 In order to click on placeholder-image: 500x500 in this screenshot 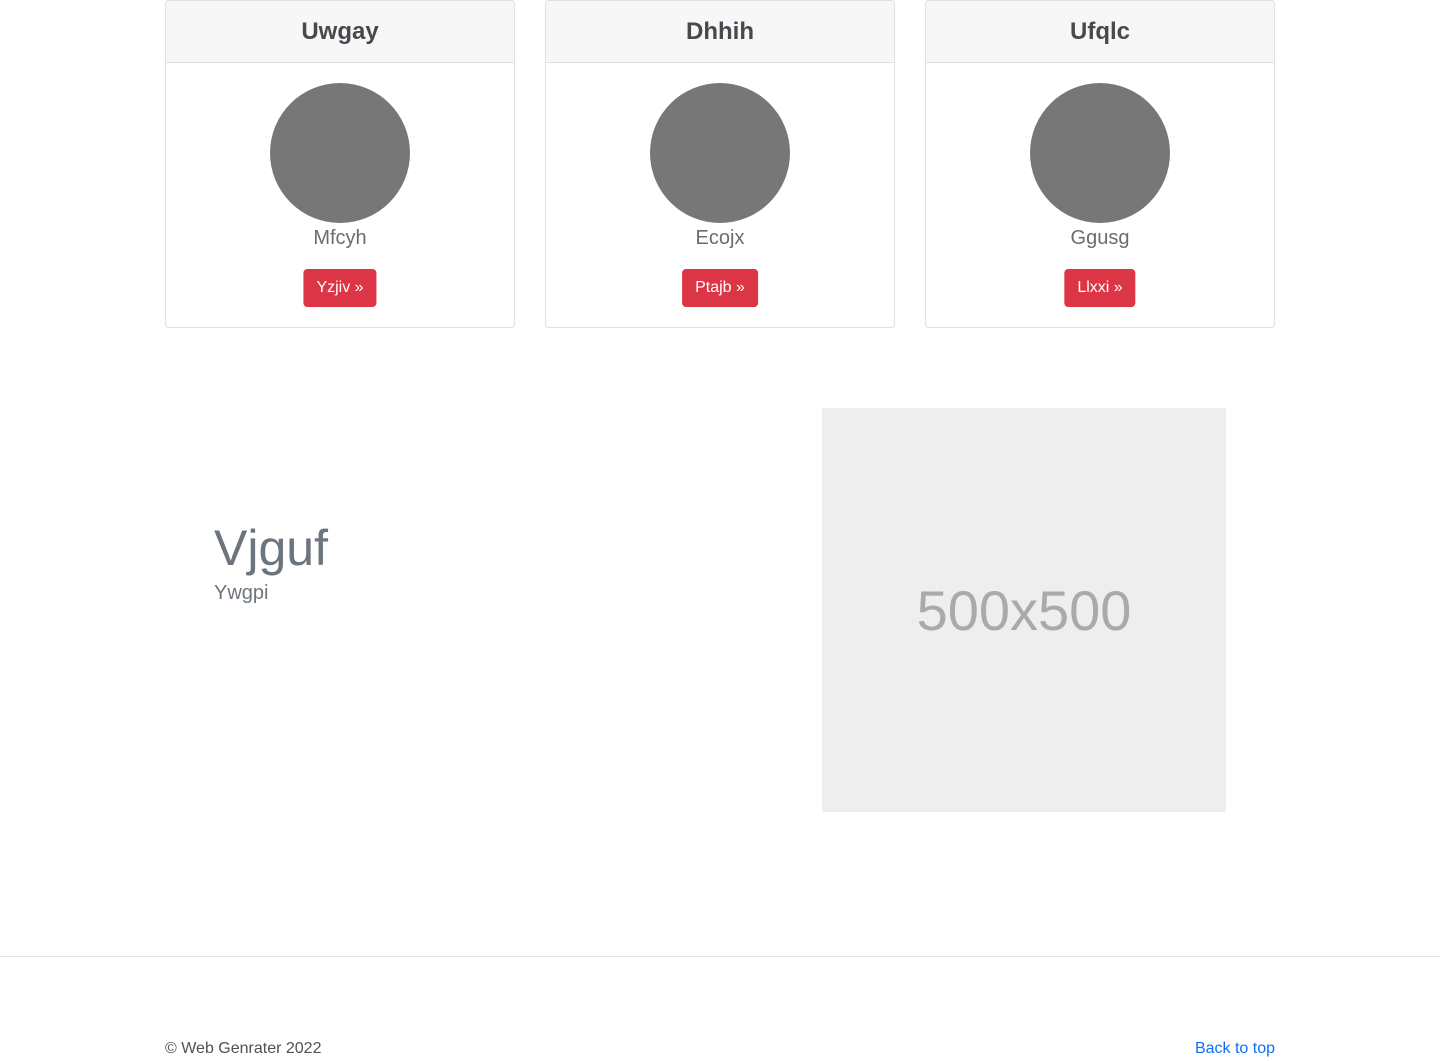, I will do `click(1024, 610)`.